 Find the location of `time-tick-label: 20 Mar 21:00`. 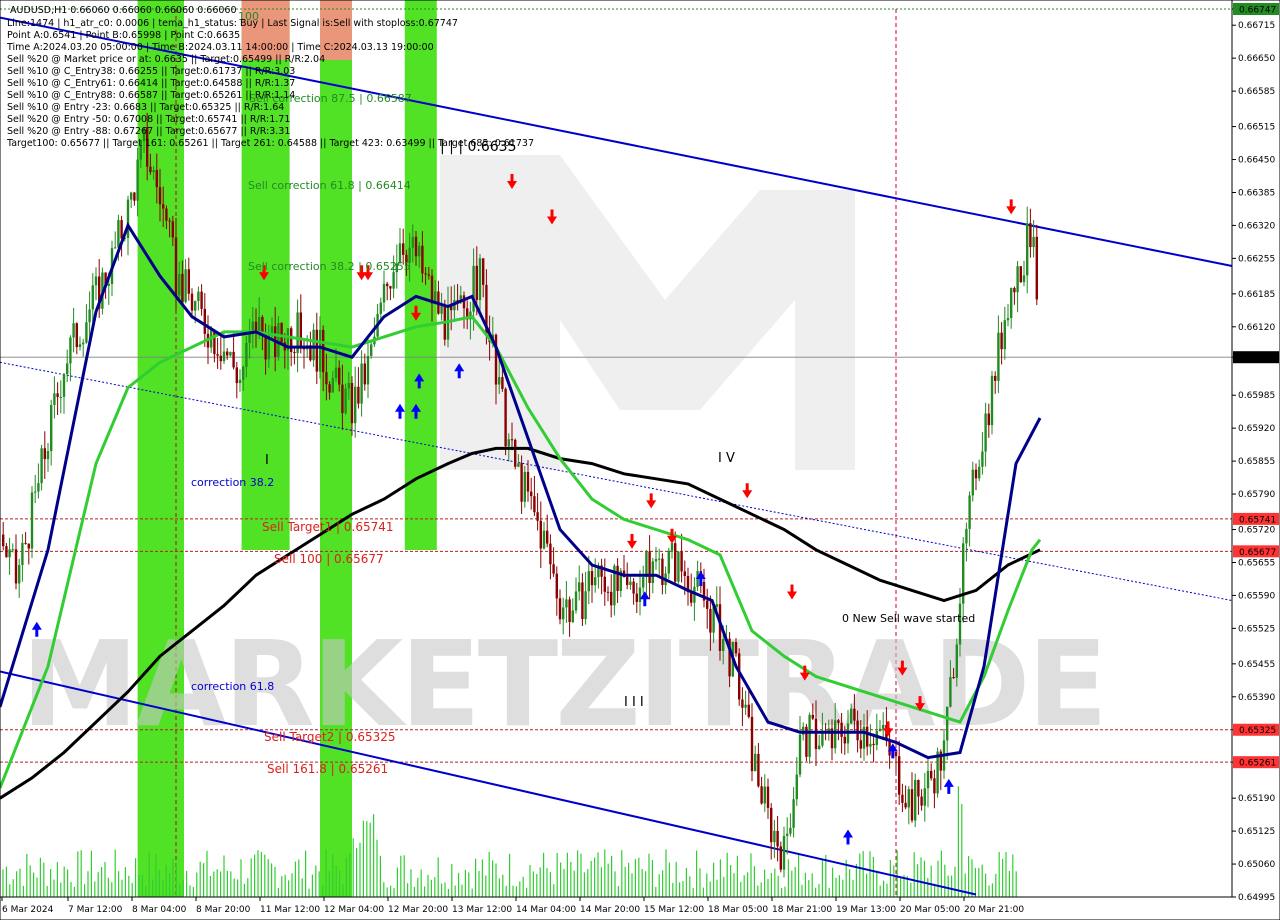

time-tick-label: 20 Mar 21:00 is located at coordinates (994, 910).